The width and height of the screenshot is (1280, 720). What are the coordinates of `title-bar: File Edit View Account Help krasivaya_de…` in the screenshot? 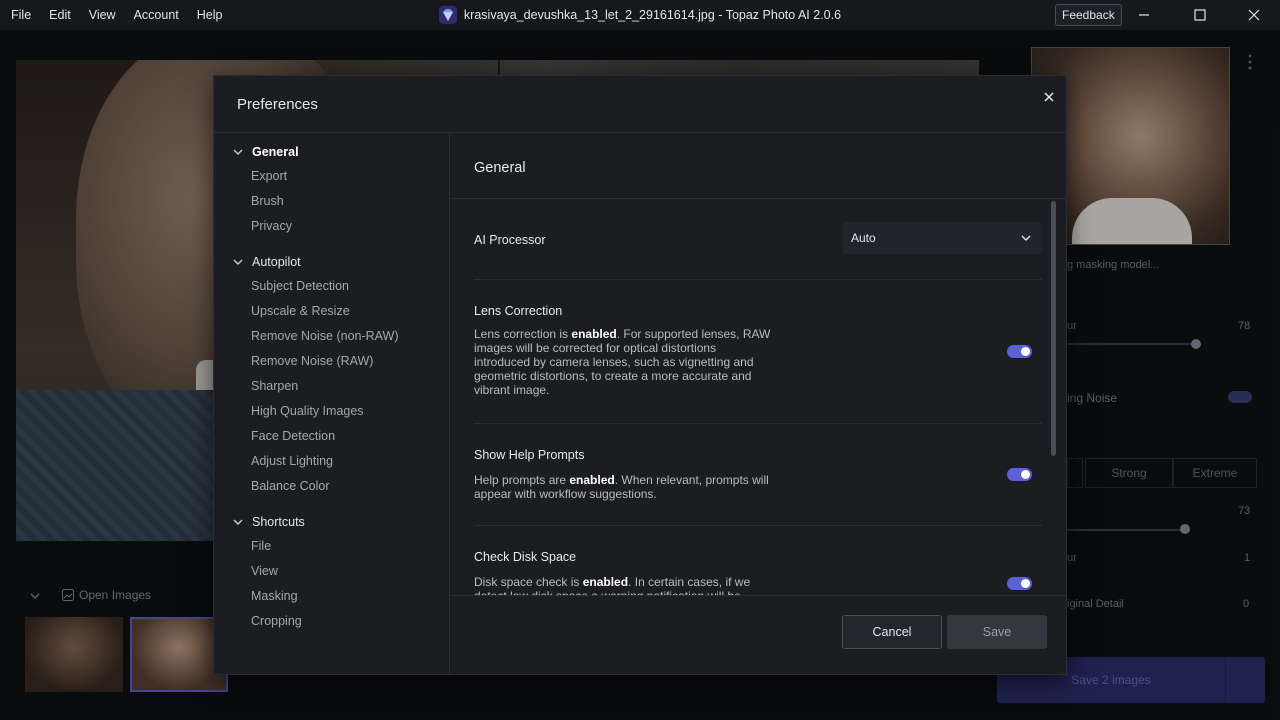 It's located at (640, 15).